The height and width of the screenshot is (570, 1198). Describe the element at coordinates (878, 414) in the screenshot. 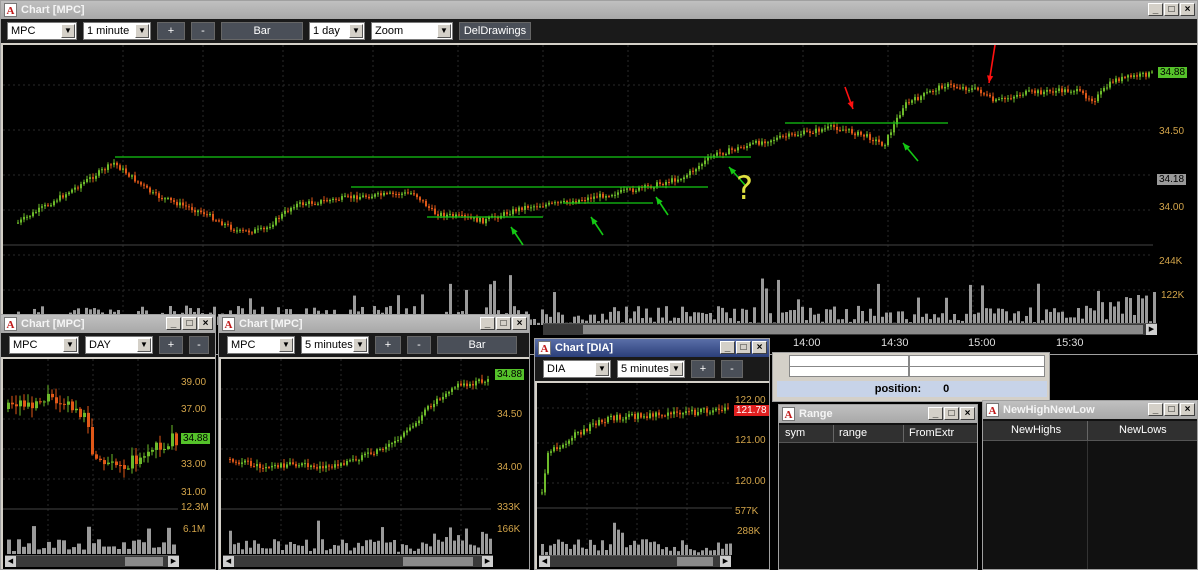

I see `range-titlebar: A Range _ □ ×` at that location.